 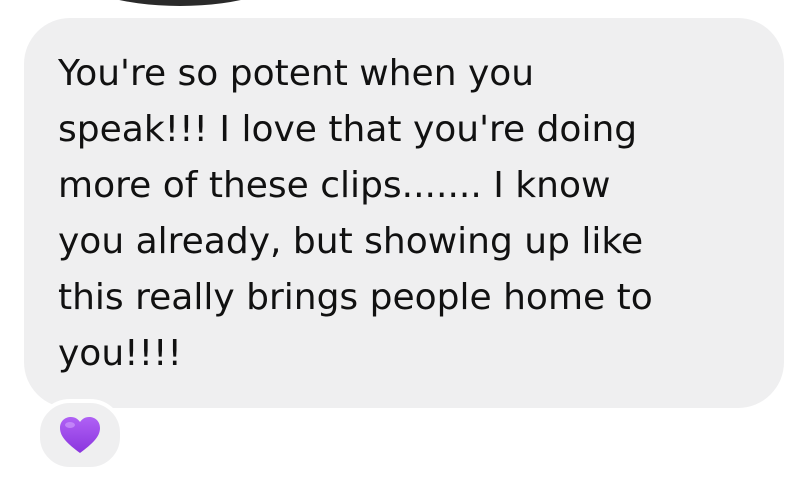 I want to click on purple-heart-icon, so click(x=80, y=435).